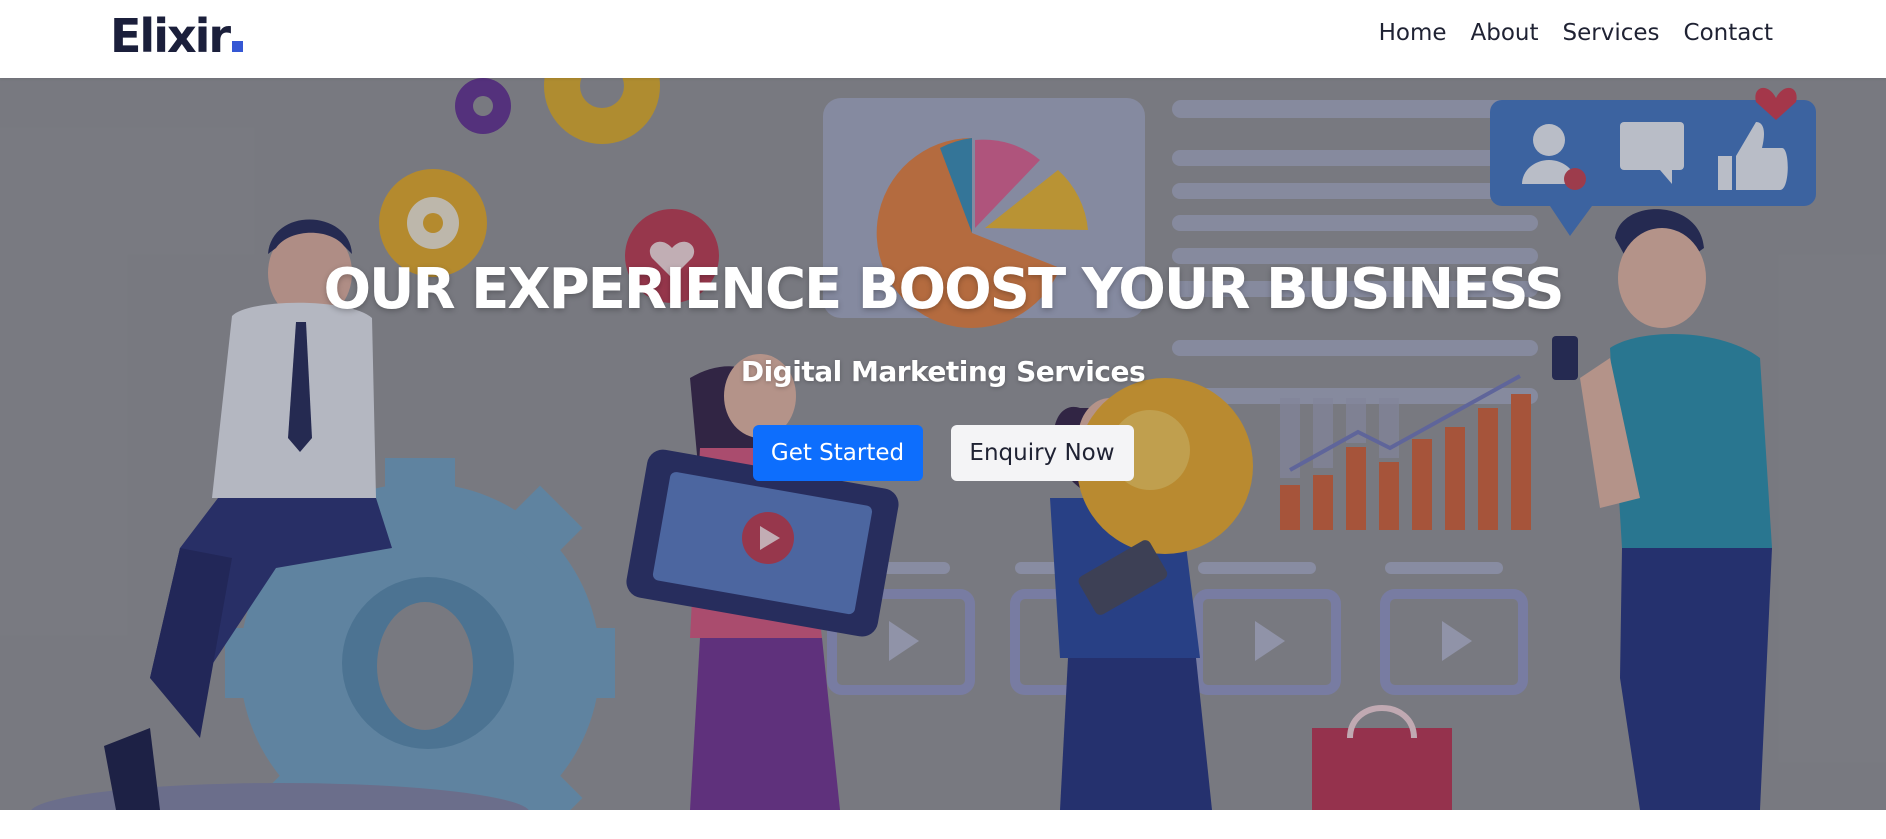 The width and height of the screenshot is (1886, 839). What do you see at coordinates (238, 46) in the screenshot?
I see `brand-dot-icon` at bounding box center [238, 46].